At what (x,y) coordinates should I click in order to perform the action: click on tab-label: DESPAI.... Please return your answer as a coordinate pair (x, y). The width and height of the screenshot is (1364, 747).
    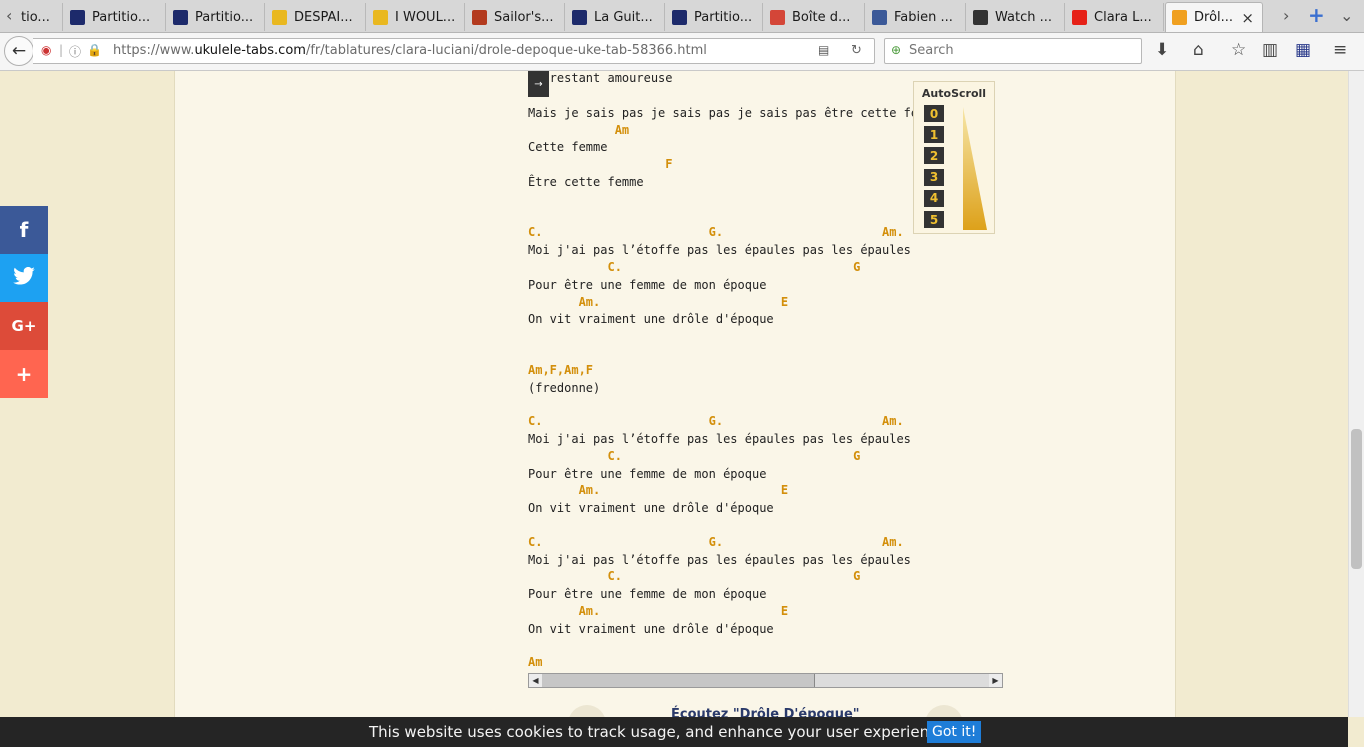
    Looking at the image, I should click on (323, 17).